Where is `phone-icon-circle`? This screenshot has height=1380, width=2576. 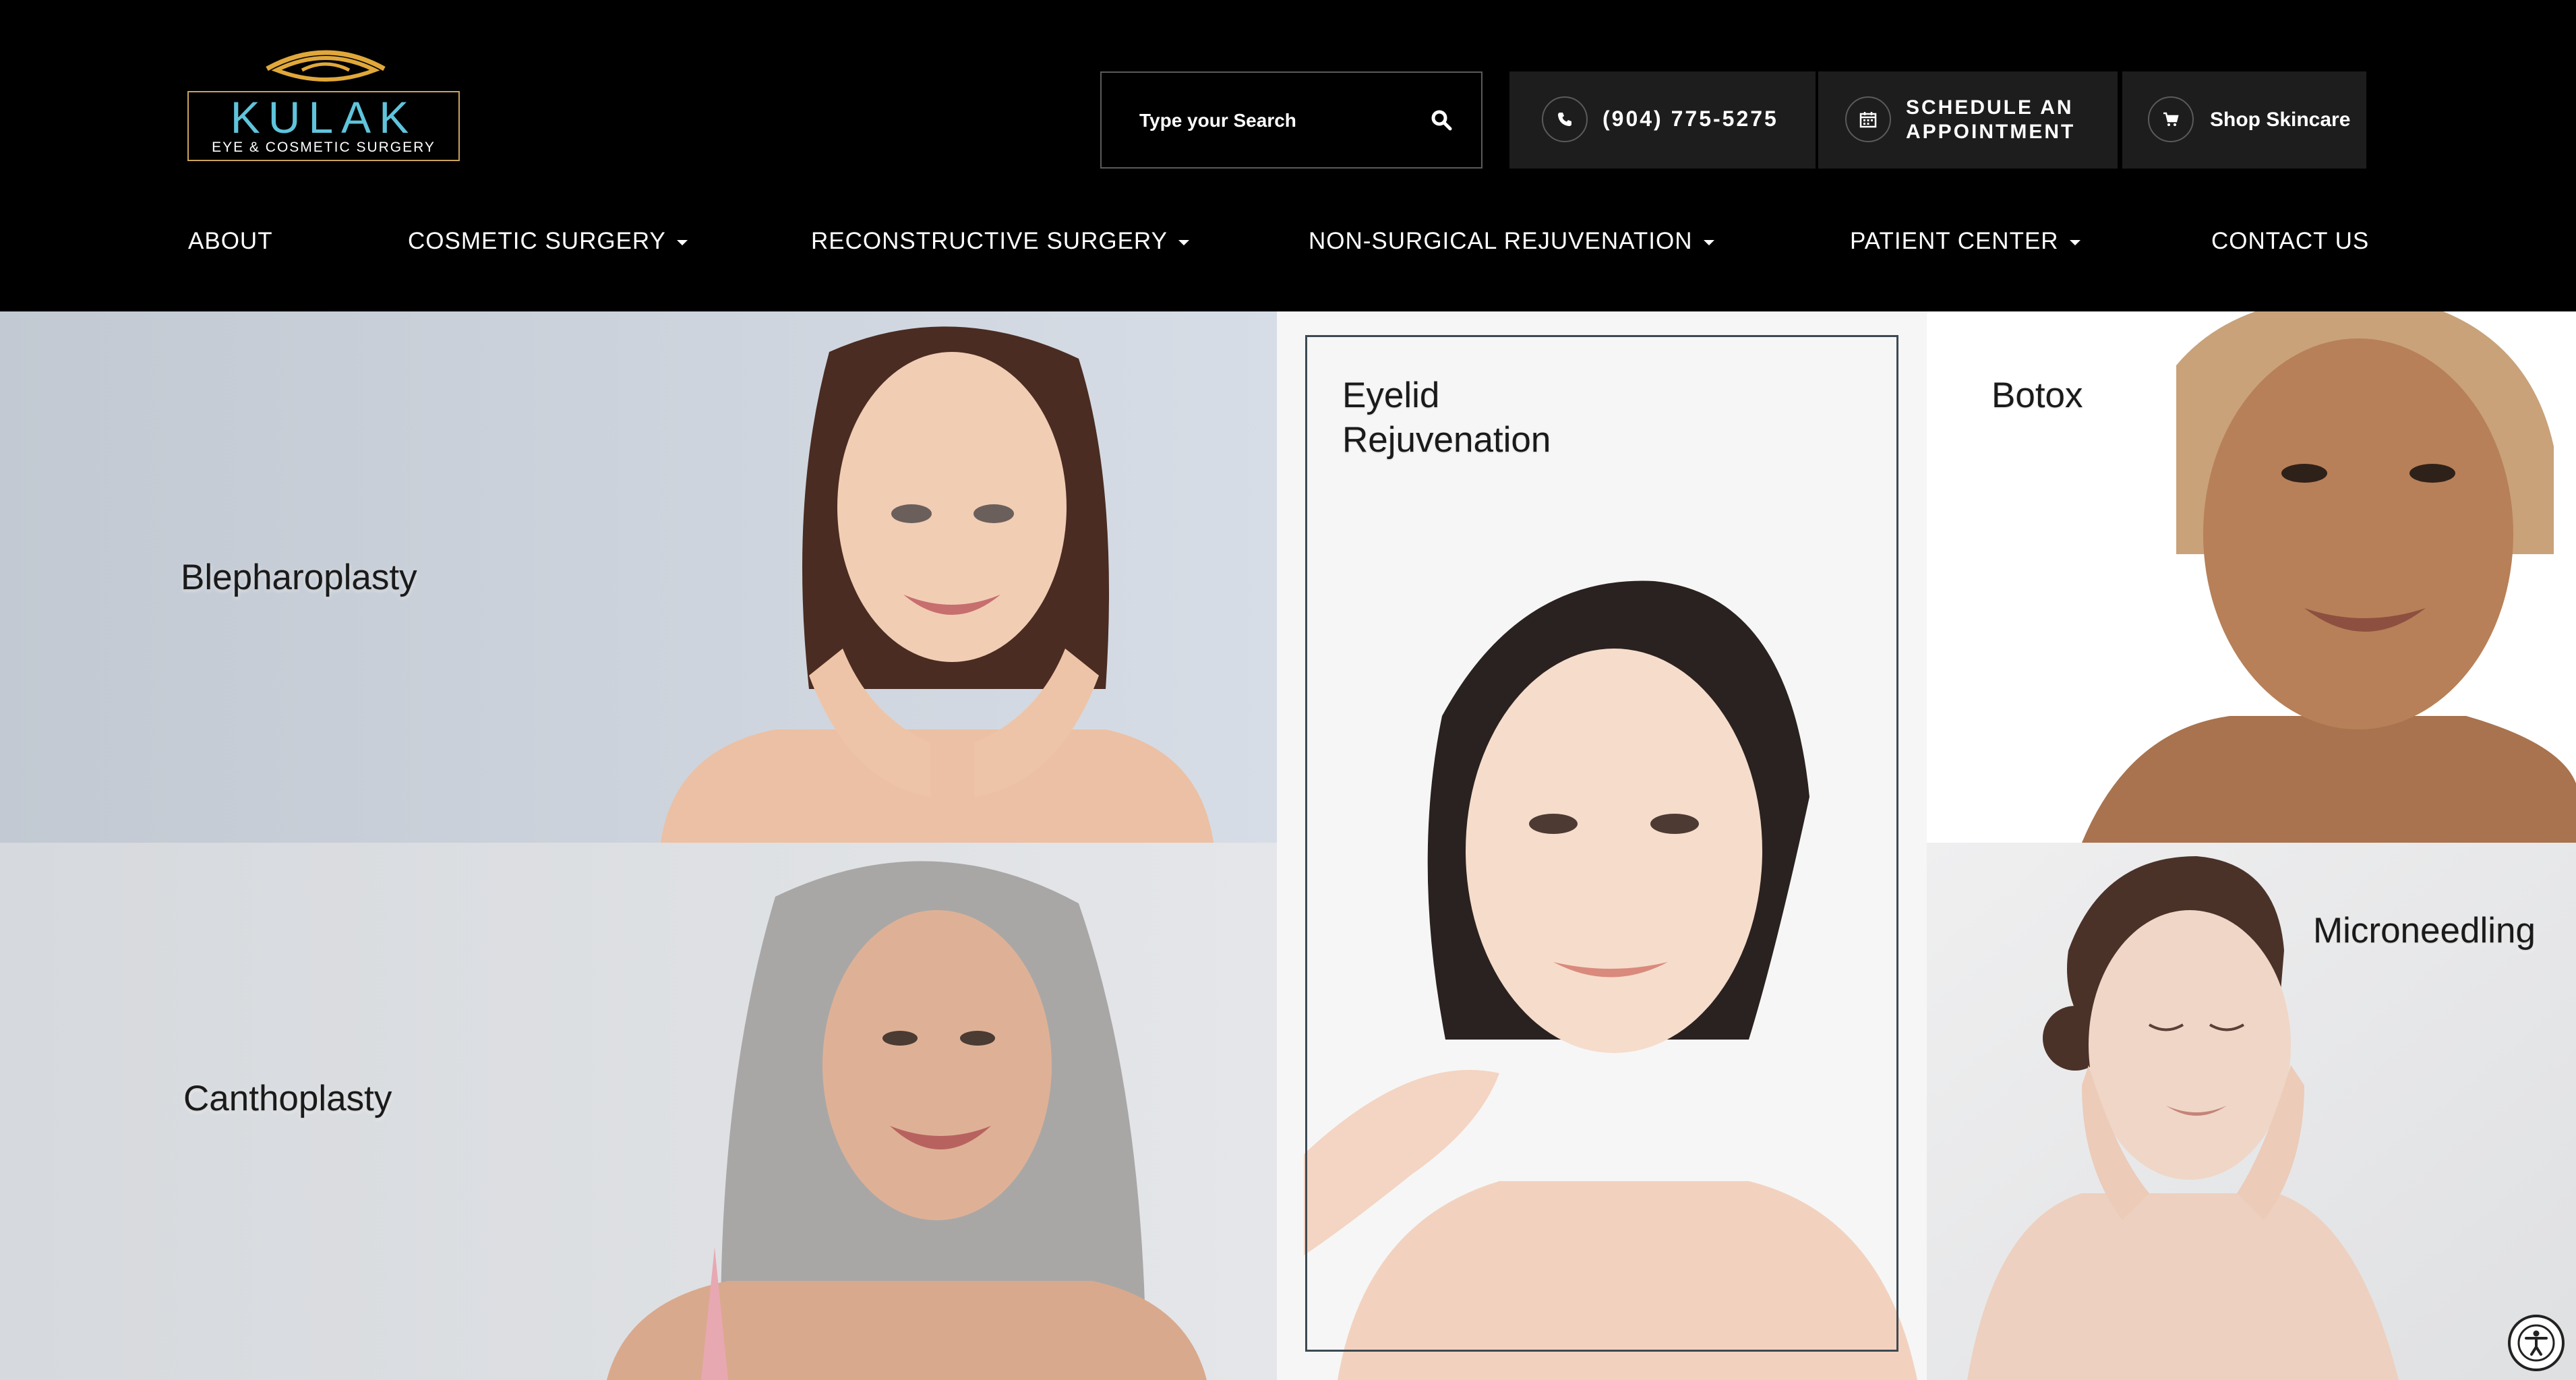
phone-icon-circle is located at coordinates (1565, 119).